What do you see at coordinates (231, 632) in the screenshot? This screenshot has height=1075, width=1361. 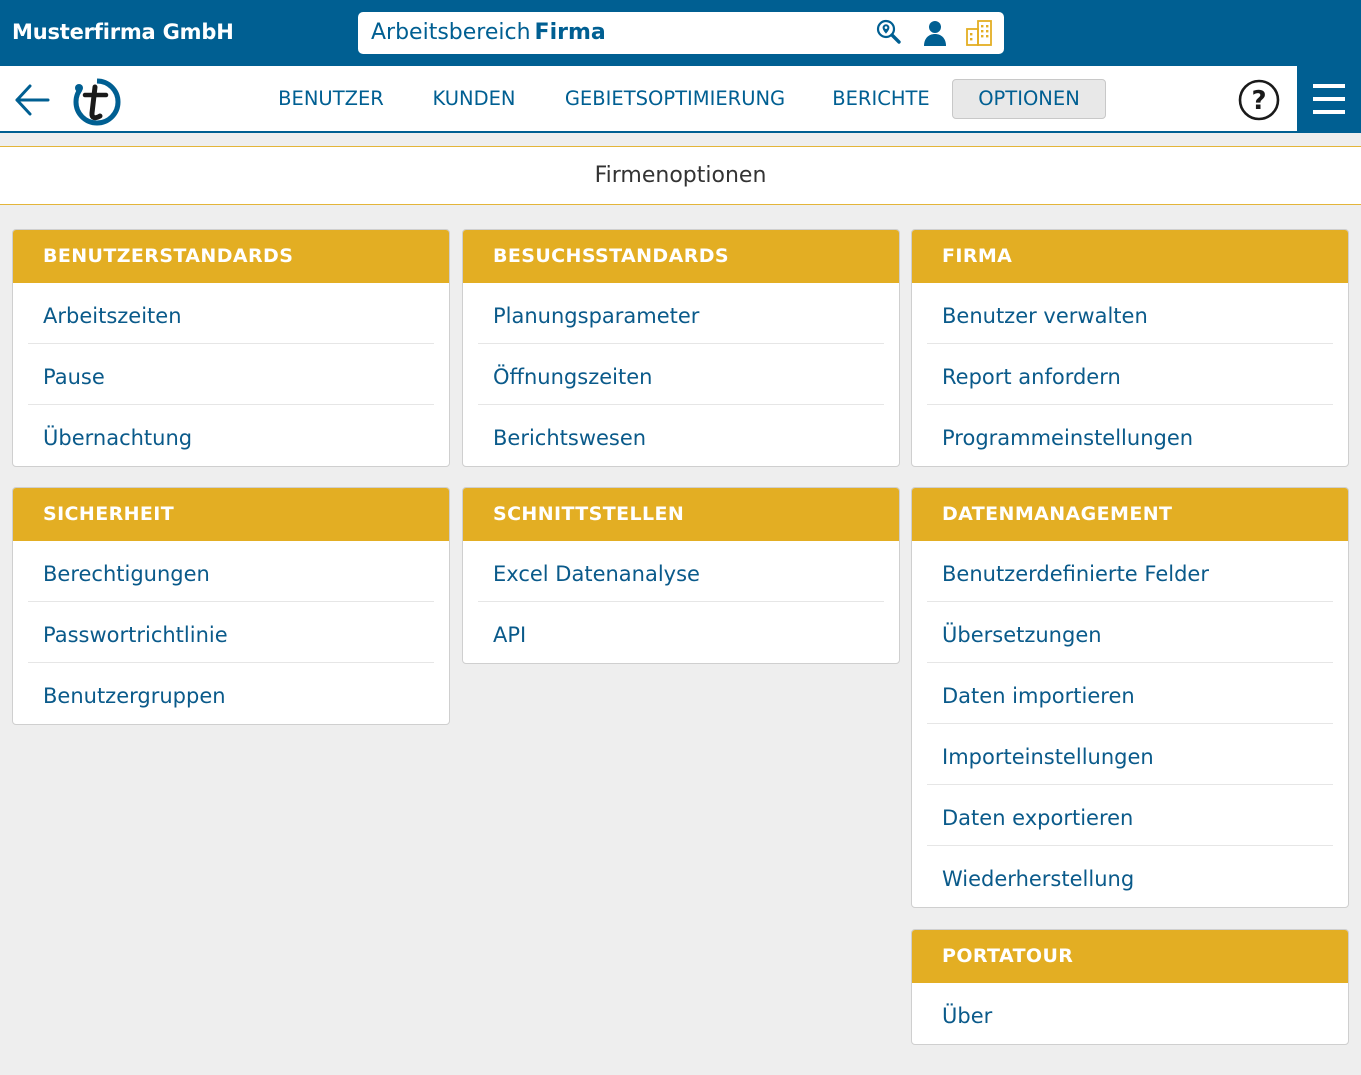 I see `card-item-passwortrichtlinie: Passwortrichtlinie` at bounding box center [231, 632].